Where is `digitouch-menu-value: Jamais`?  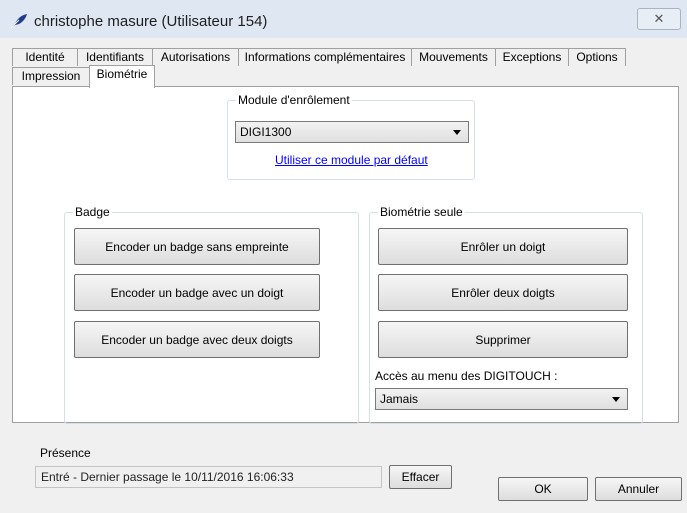
digitouch-menu-value: Jamais is located at coordinates (399, 399).